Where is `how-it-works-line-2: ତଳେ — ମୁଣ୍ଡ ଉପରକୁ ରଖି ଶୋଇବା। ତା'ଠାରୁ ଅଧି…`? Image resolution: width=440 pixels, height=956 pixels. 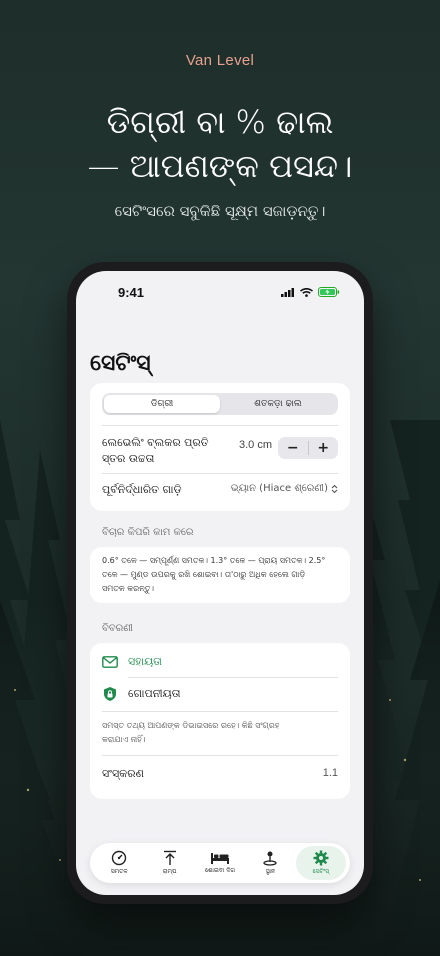
how-it-works-line-2: ତଳେ — ମୁଣ୍ଡ ଉପରକୁ ରଖି ଶୋଇବା। ତା'ଠାରୁ ଅଧି… is located at coordinates (204, 574).